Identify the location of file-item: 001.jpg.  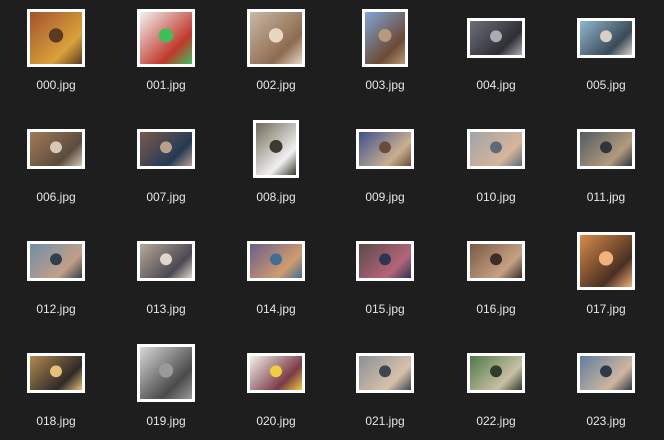
(166, 53).